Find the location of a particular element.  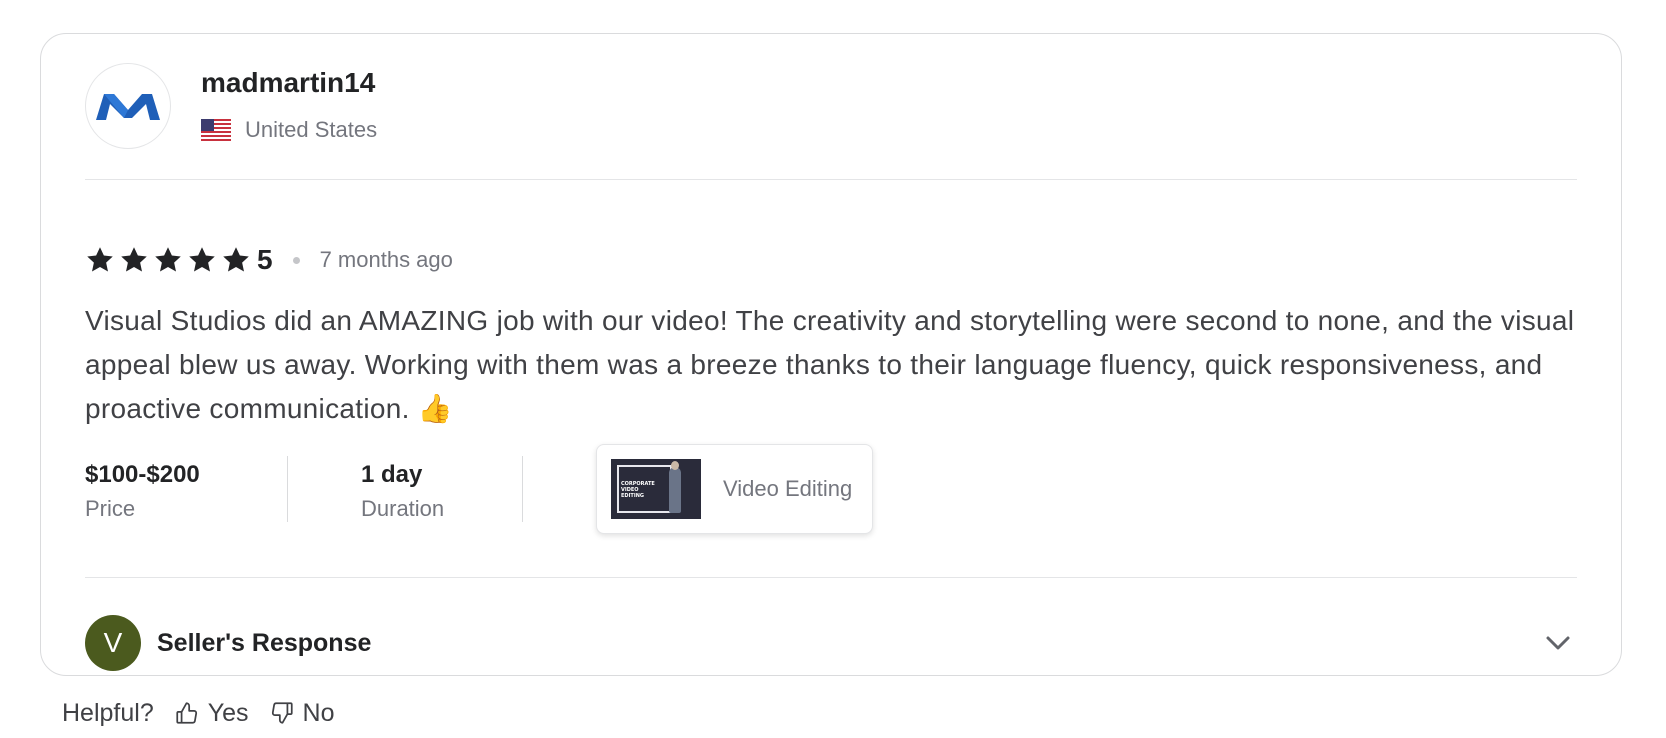

review-time: 7 months ago is located at coordinates (386, 259).